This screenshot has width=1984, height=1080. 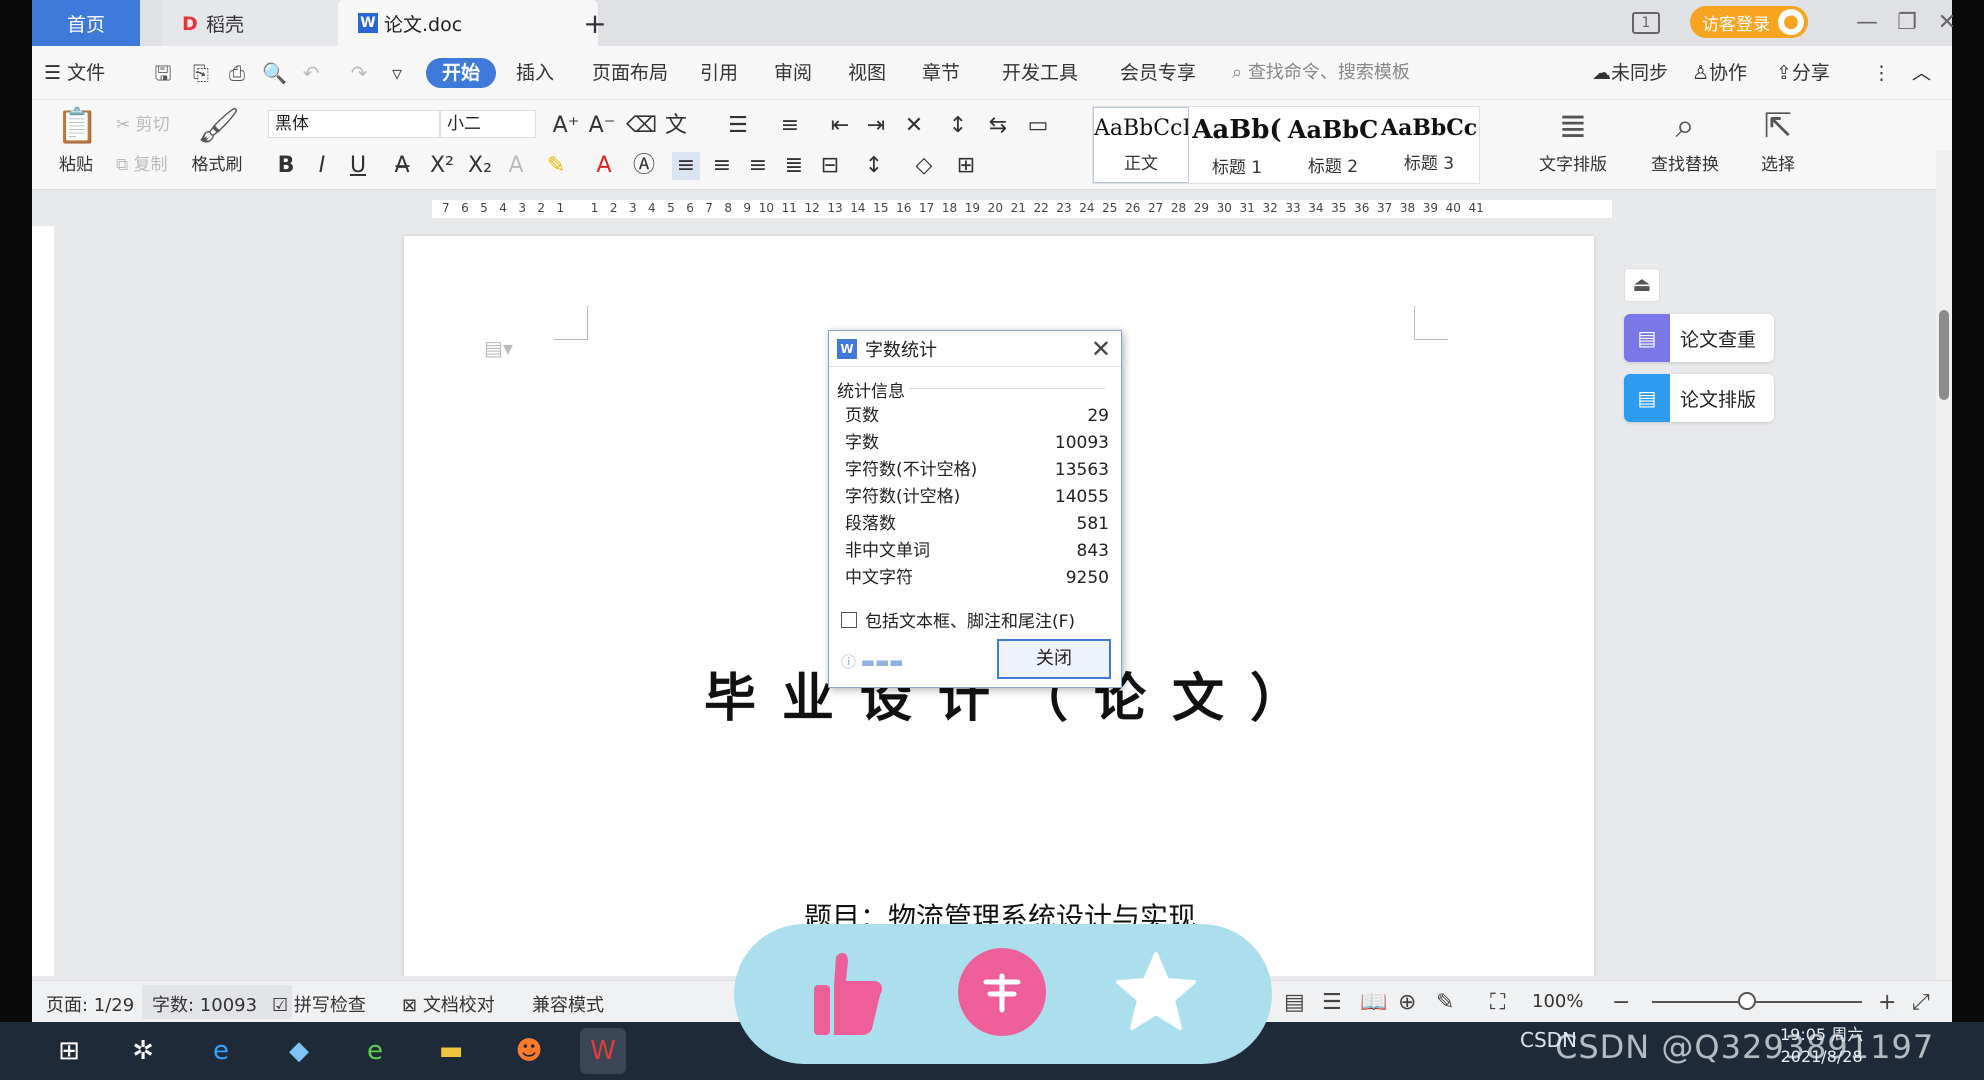 What do you see at coordinates (1719, 73) in the screenshot?
I see `collab-button: ♙协作` at bounding box center [1719, 73].